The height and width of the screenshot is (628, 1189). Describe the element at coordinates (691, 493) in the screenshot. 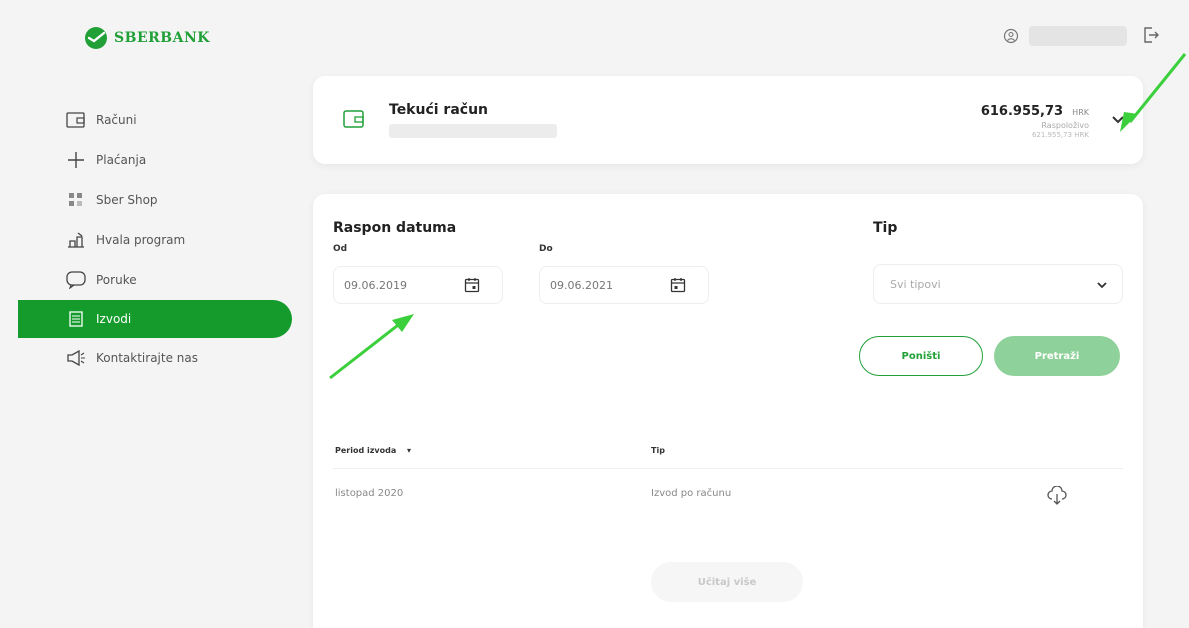

I see `row-type: Izvod po računu` at that location.